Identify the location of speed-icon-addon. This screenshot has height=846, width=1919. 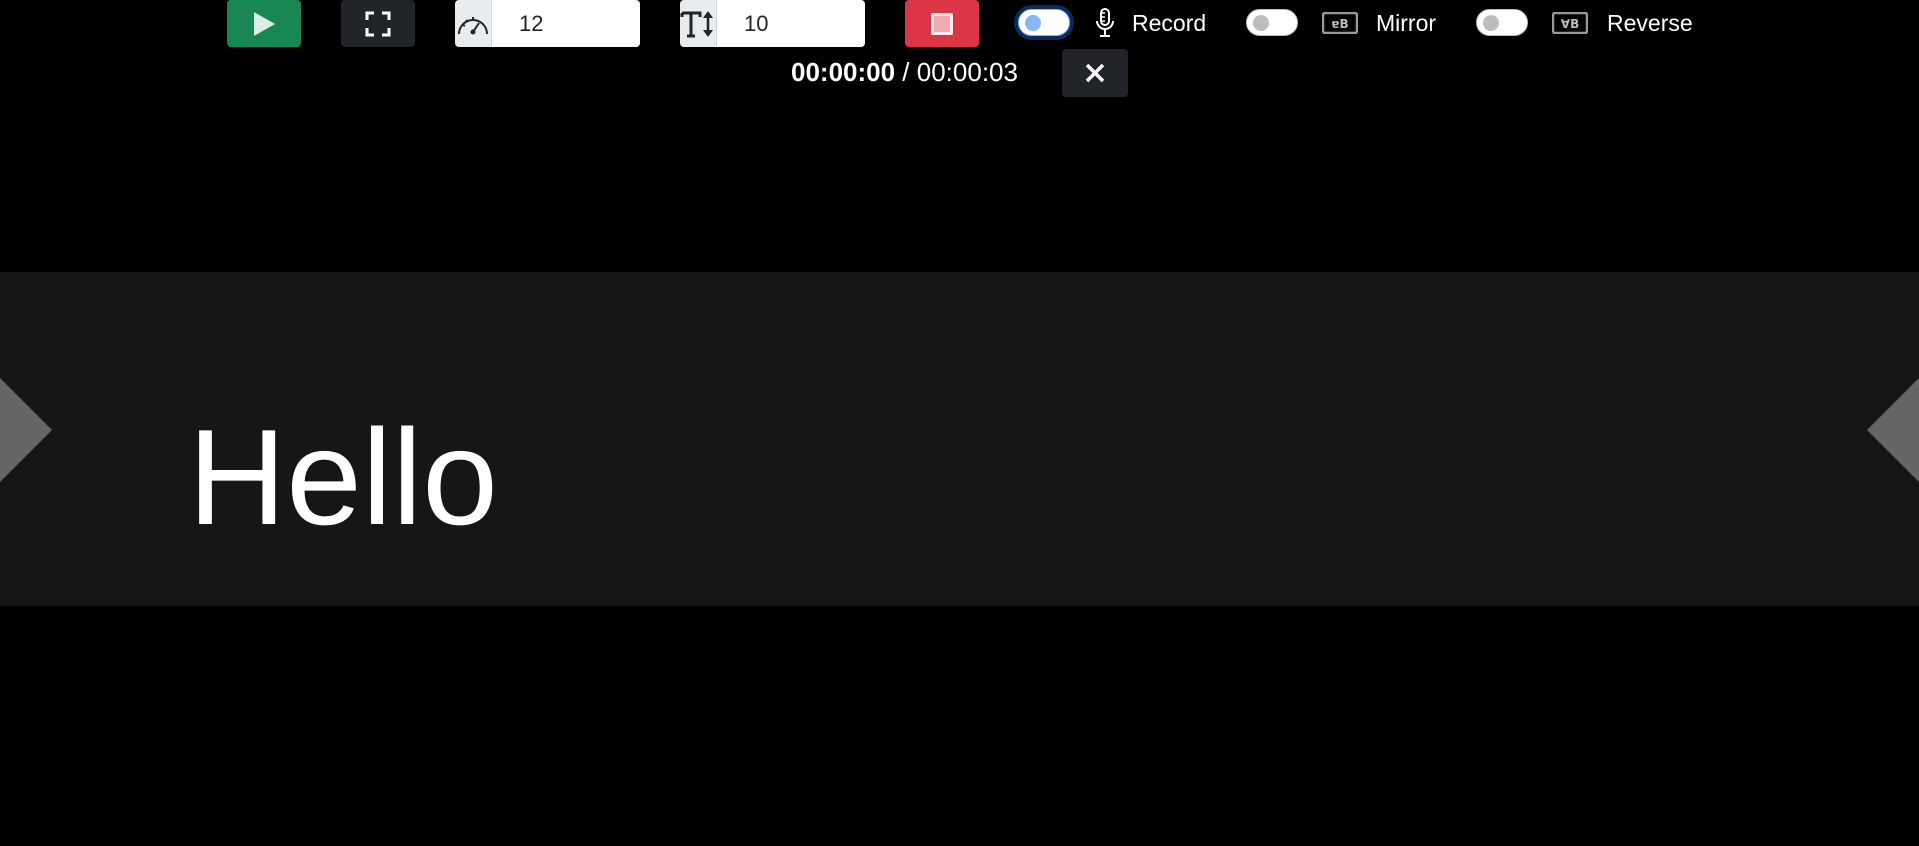
(473, 23).